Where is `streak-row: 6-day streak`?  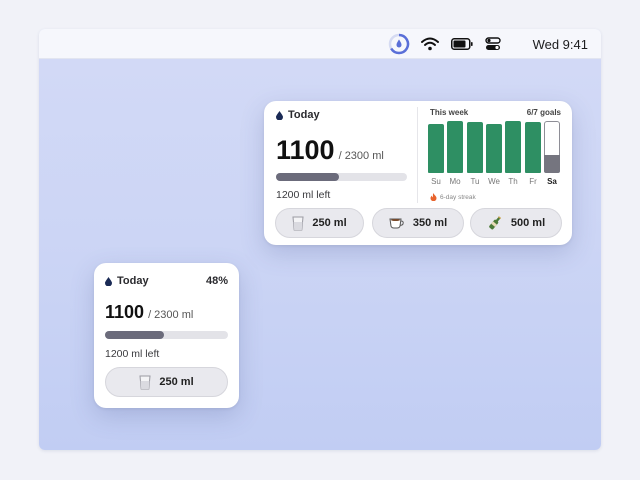
streak-row: 6-day streak is located at coordinates (453, 197).